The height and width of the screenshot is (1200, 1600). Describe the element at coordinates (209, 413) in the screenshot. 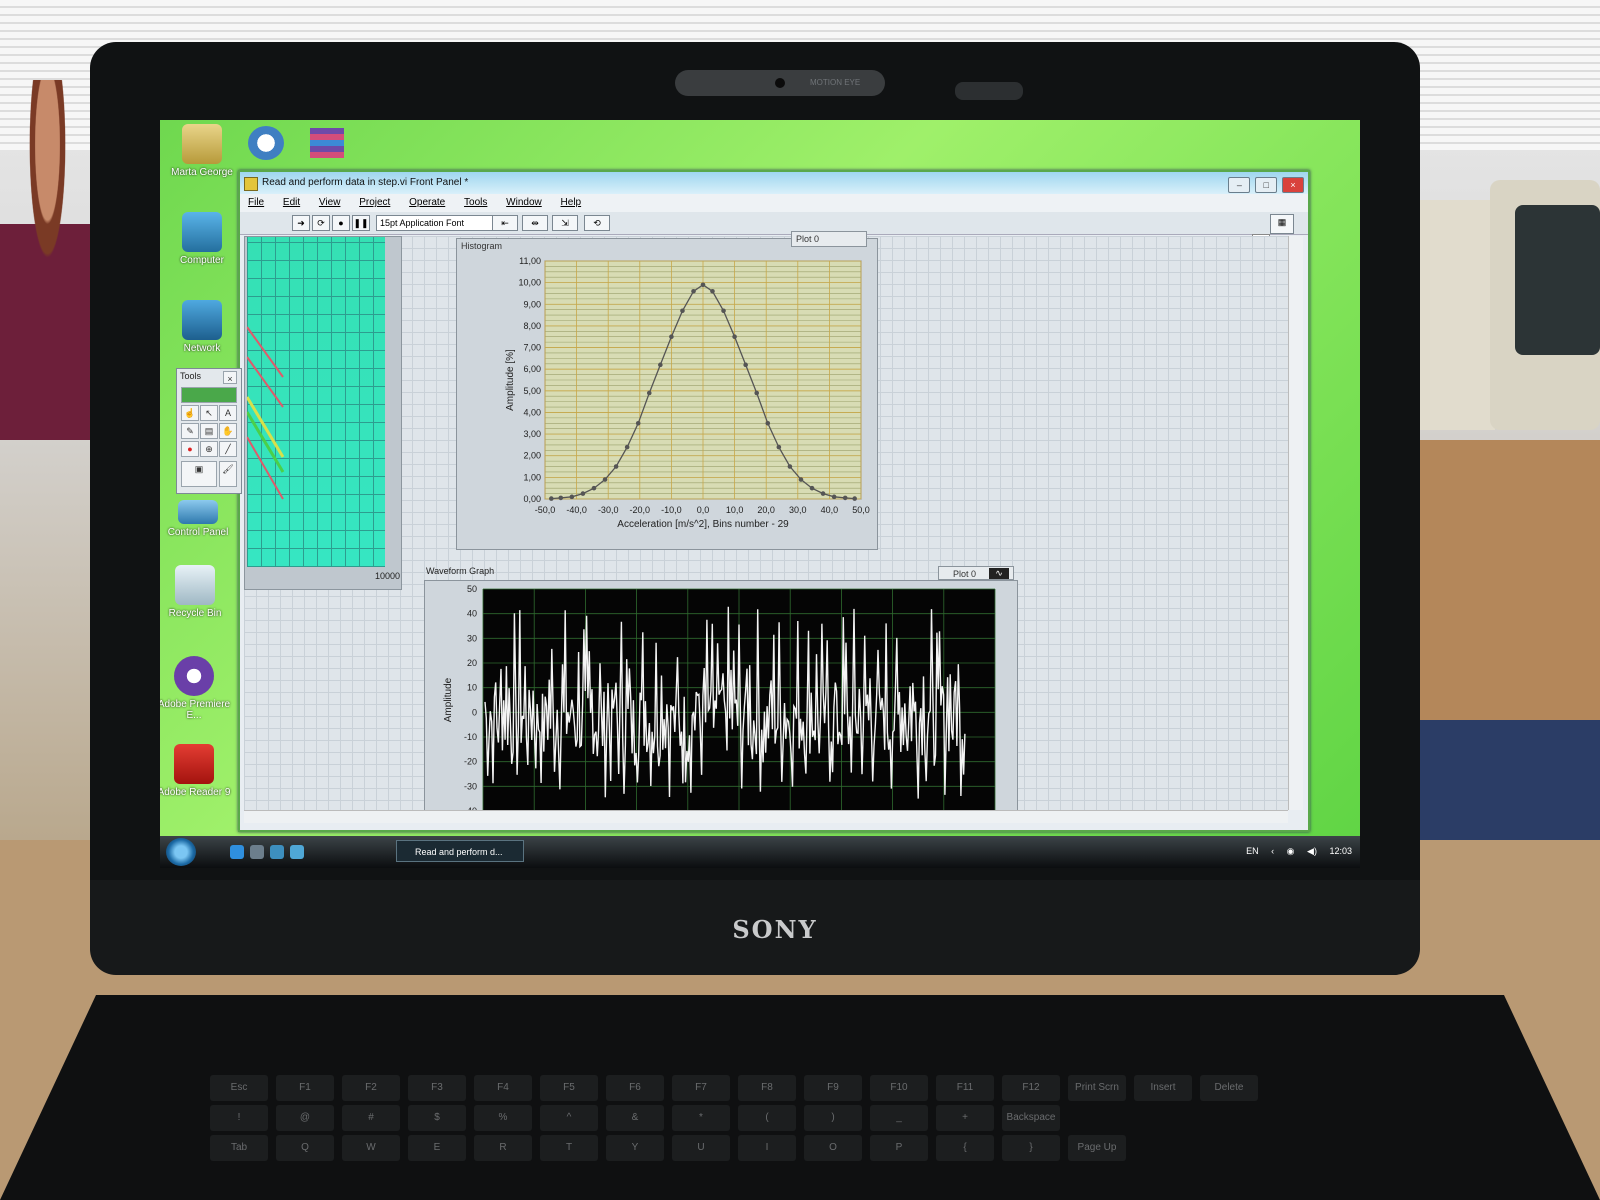

I see `position-arrow-icon: ↖` at that location.